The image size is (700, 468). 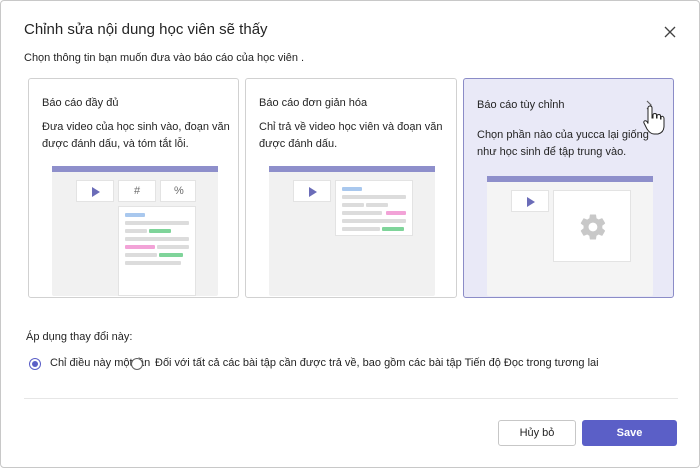 I want to click on cancel-button: Hủy bỏ, so click(x=537, y=433).